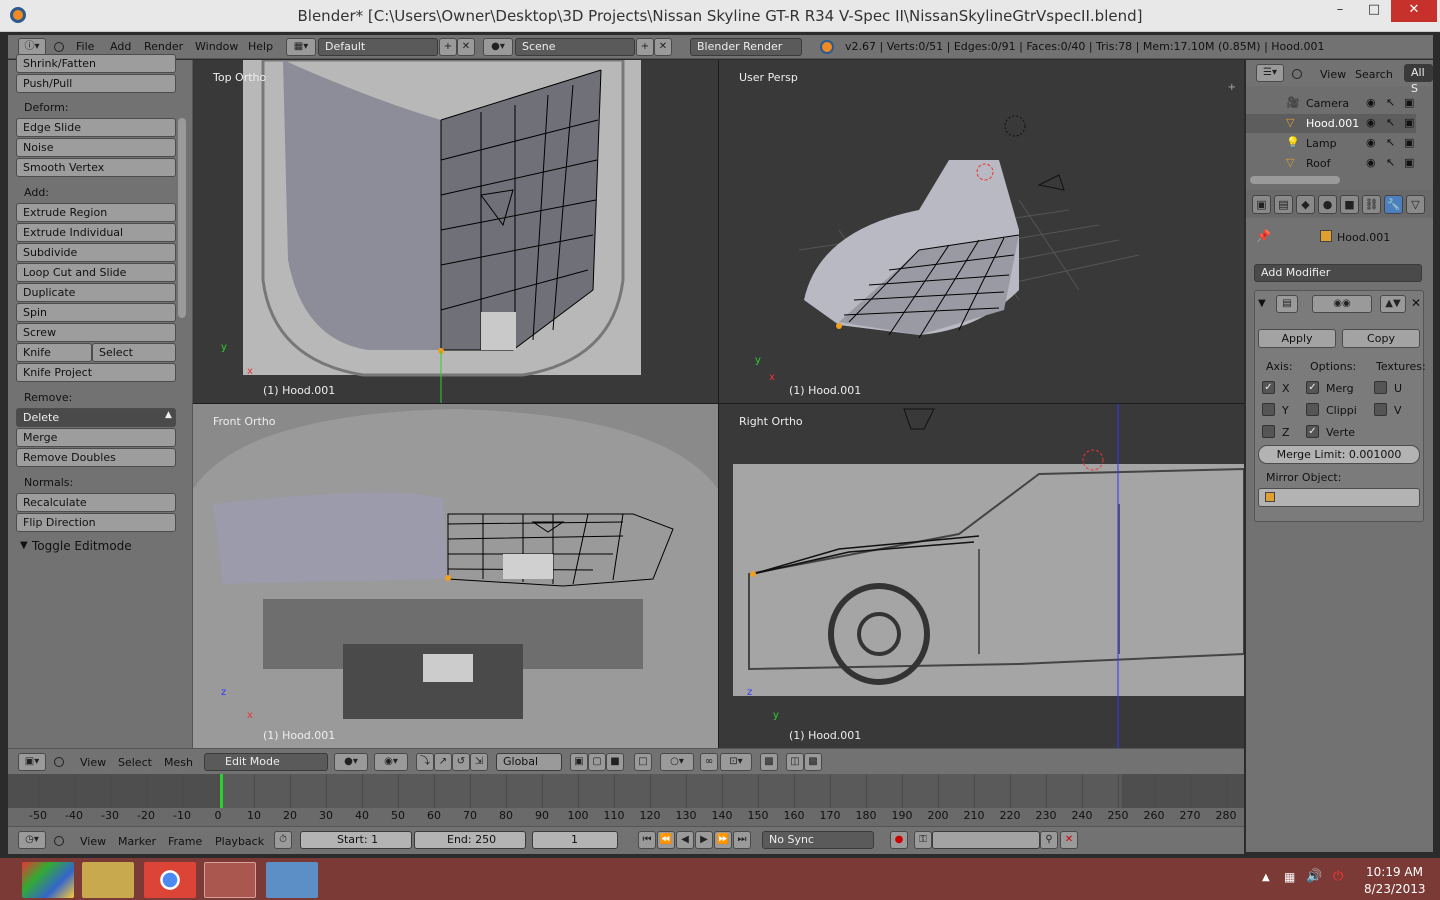 The width and height of the screenshot is (1440, 900). What do you see at coordinates (120, 46) in the screenshot?
I see `menu-add: Add` at bounding box center [120, 46].